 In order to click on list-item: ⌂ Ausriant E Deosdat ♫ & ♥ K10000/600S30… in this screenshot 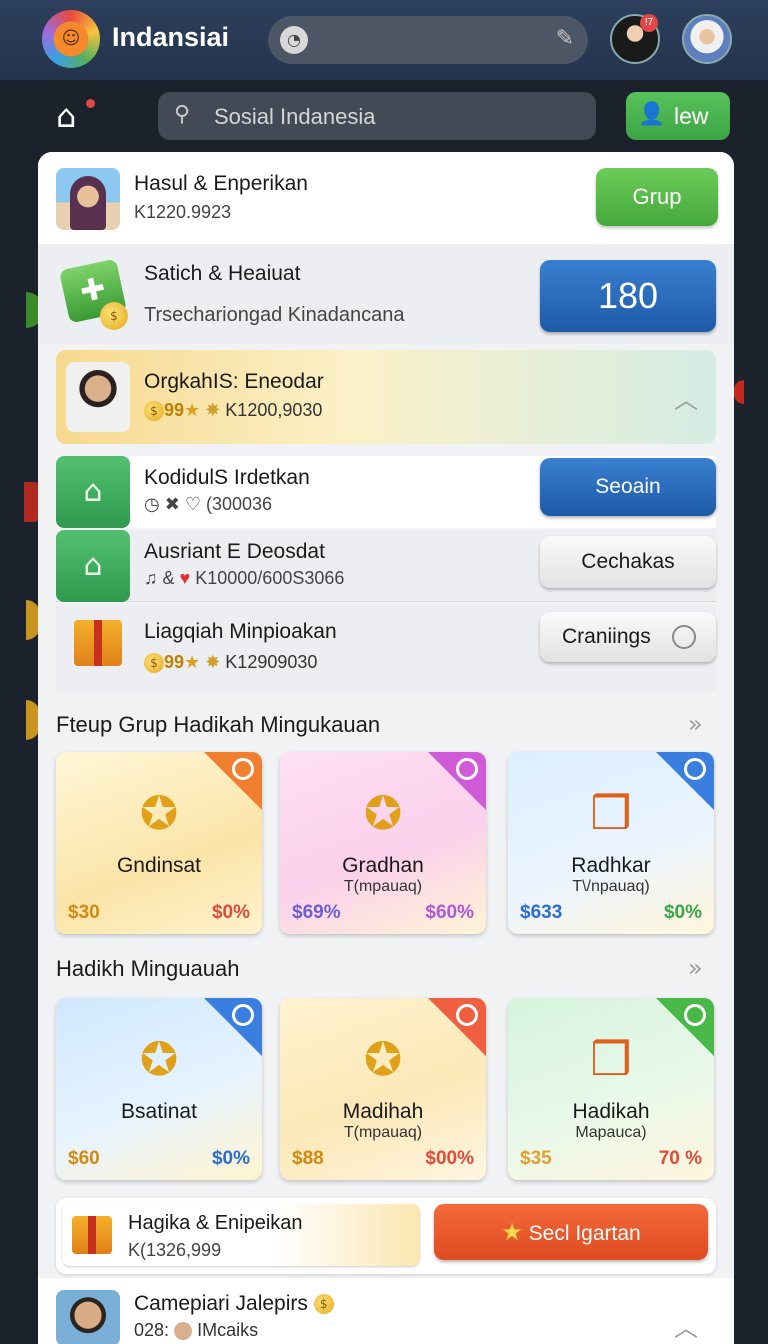, I will do `click(386, 566)`.